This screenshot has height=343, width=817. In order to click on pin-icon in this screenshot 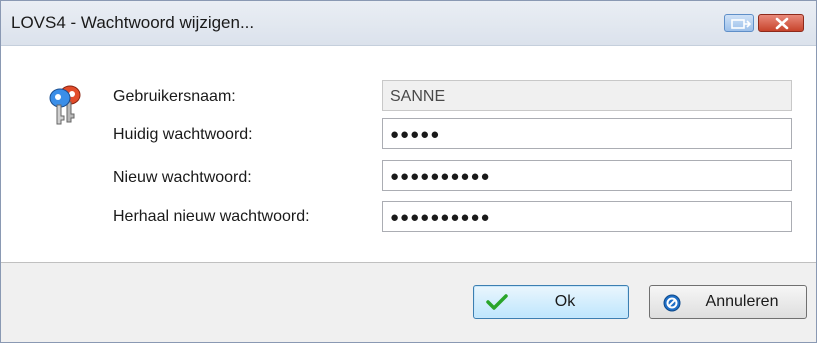, I will do `click(741, 24)`.